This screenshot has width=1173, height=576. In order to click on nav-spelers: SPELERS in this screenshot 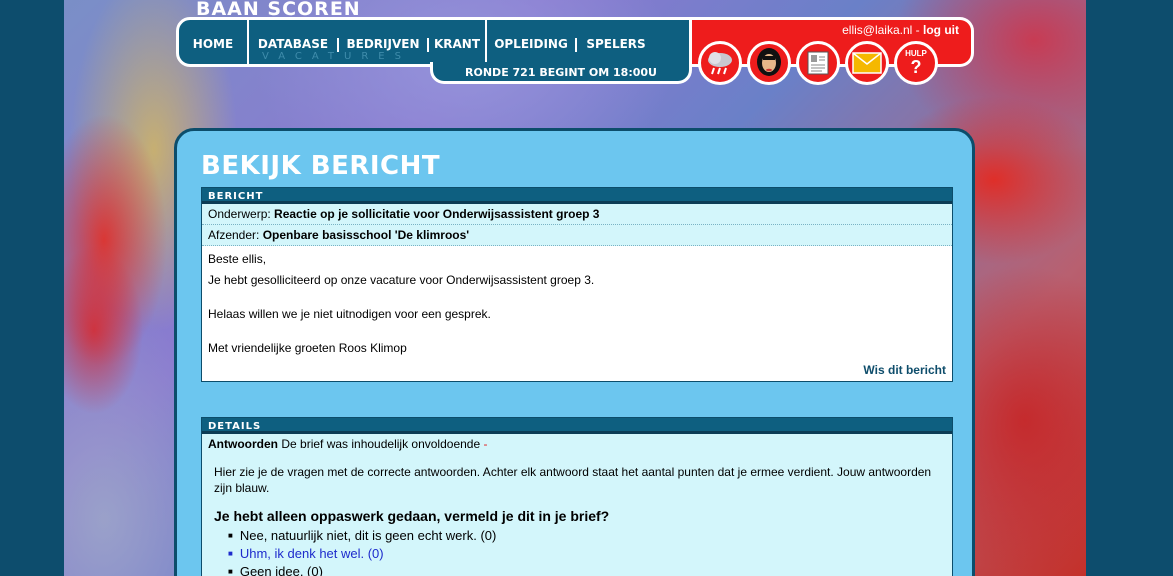, I will do `click(616, 42)`.